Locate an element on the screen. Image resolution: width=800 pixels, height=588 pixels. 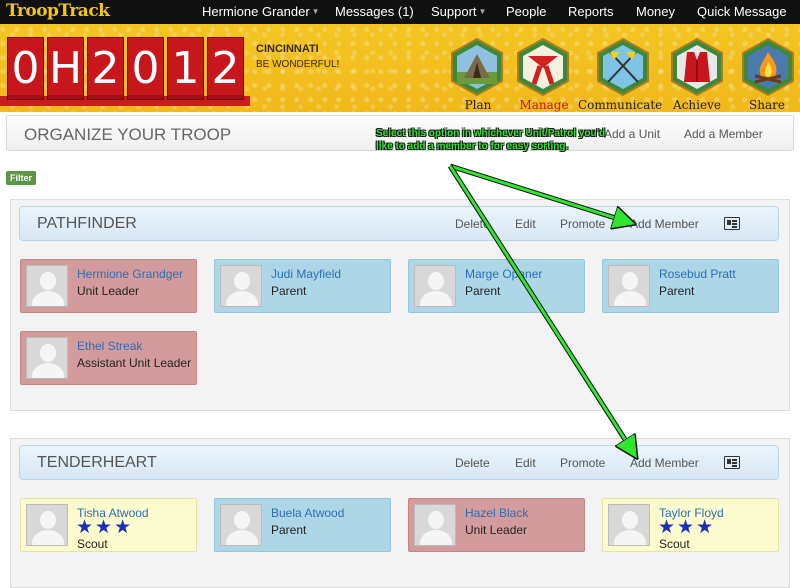
counter-digit: 1 is located at coordinates (185, 68).